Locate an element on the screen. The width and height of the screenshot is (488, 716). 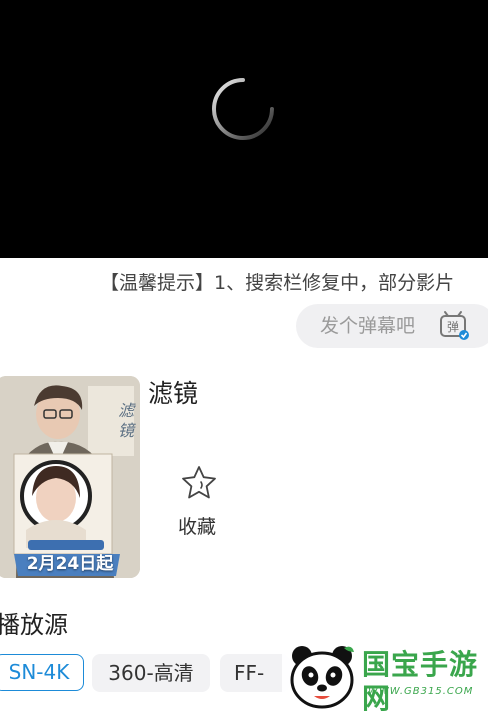
watermark-name: 国宝手游网 is located at coordinates (420, 681).